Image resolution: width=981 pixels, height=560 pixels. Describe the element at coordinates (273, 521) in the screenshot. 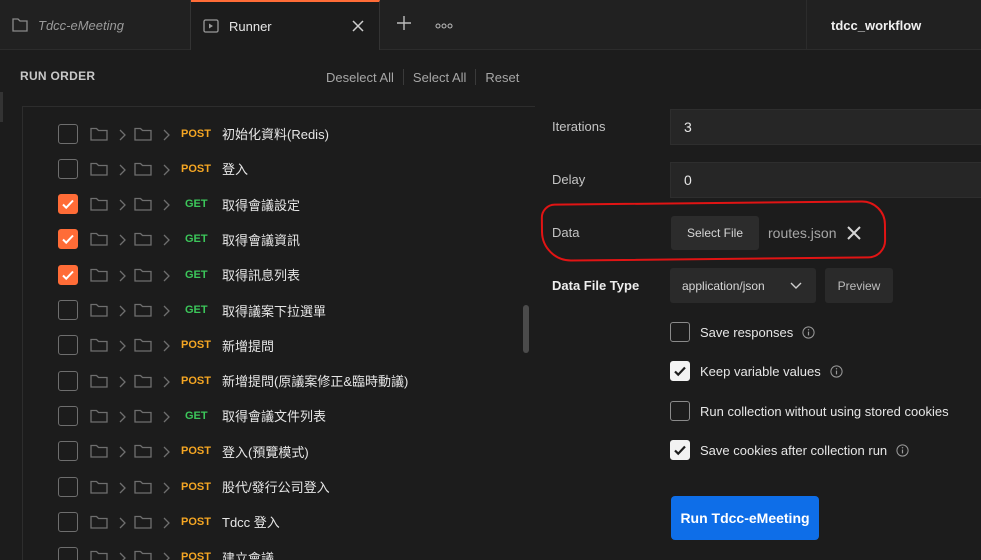

I see `request-row: POST Tdcc 登入` at that location.